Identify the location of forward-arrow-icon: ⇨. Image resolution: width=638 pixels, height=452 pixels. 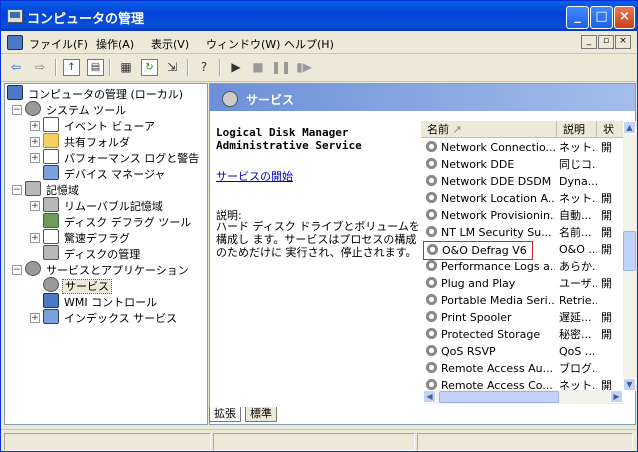
(40, 67).